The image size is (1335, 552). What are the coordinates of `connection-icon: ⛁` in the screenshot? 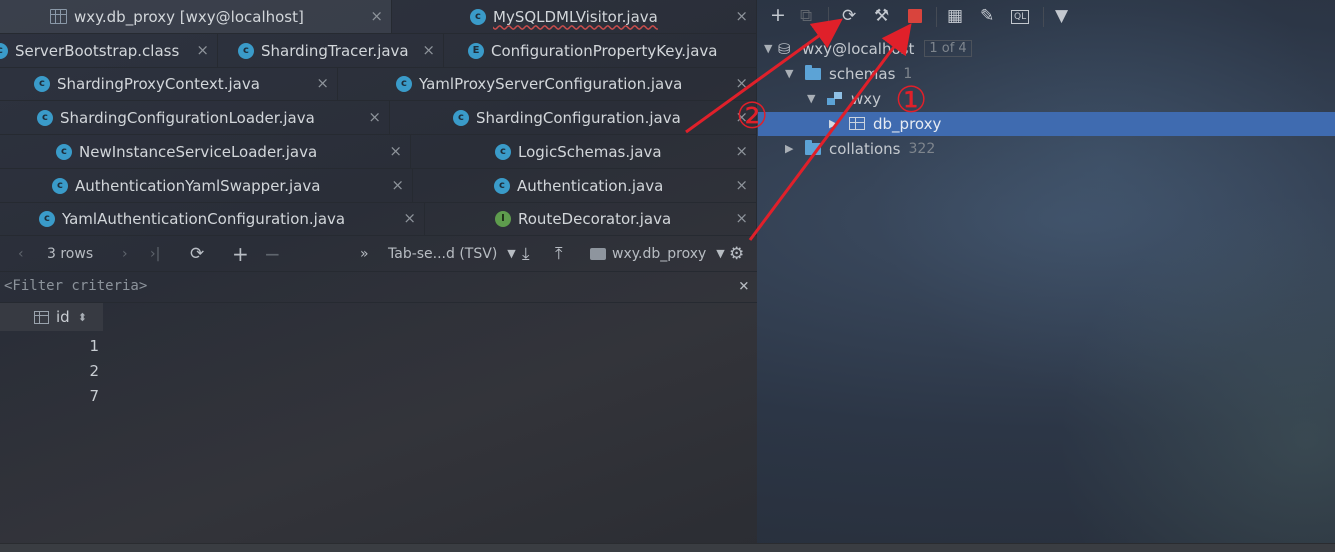 It's located at (784, 48).